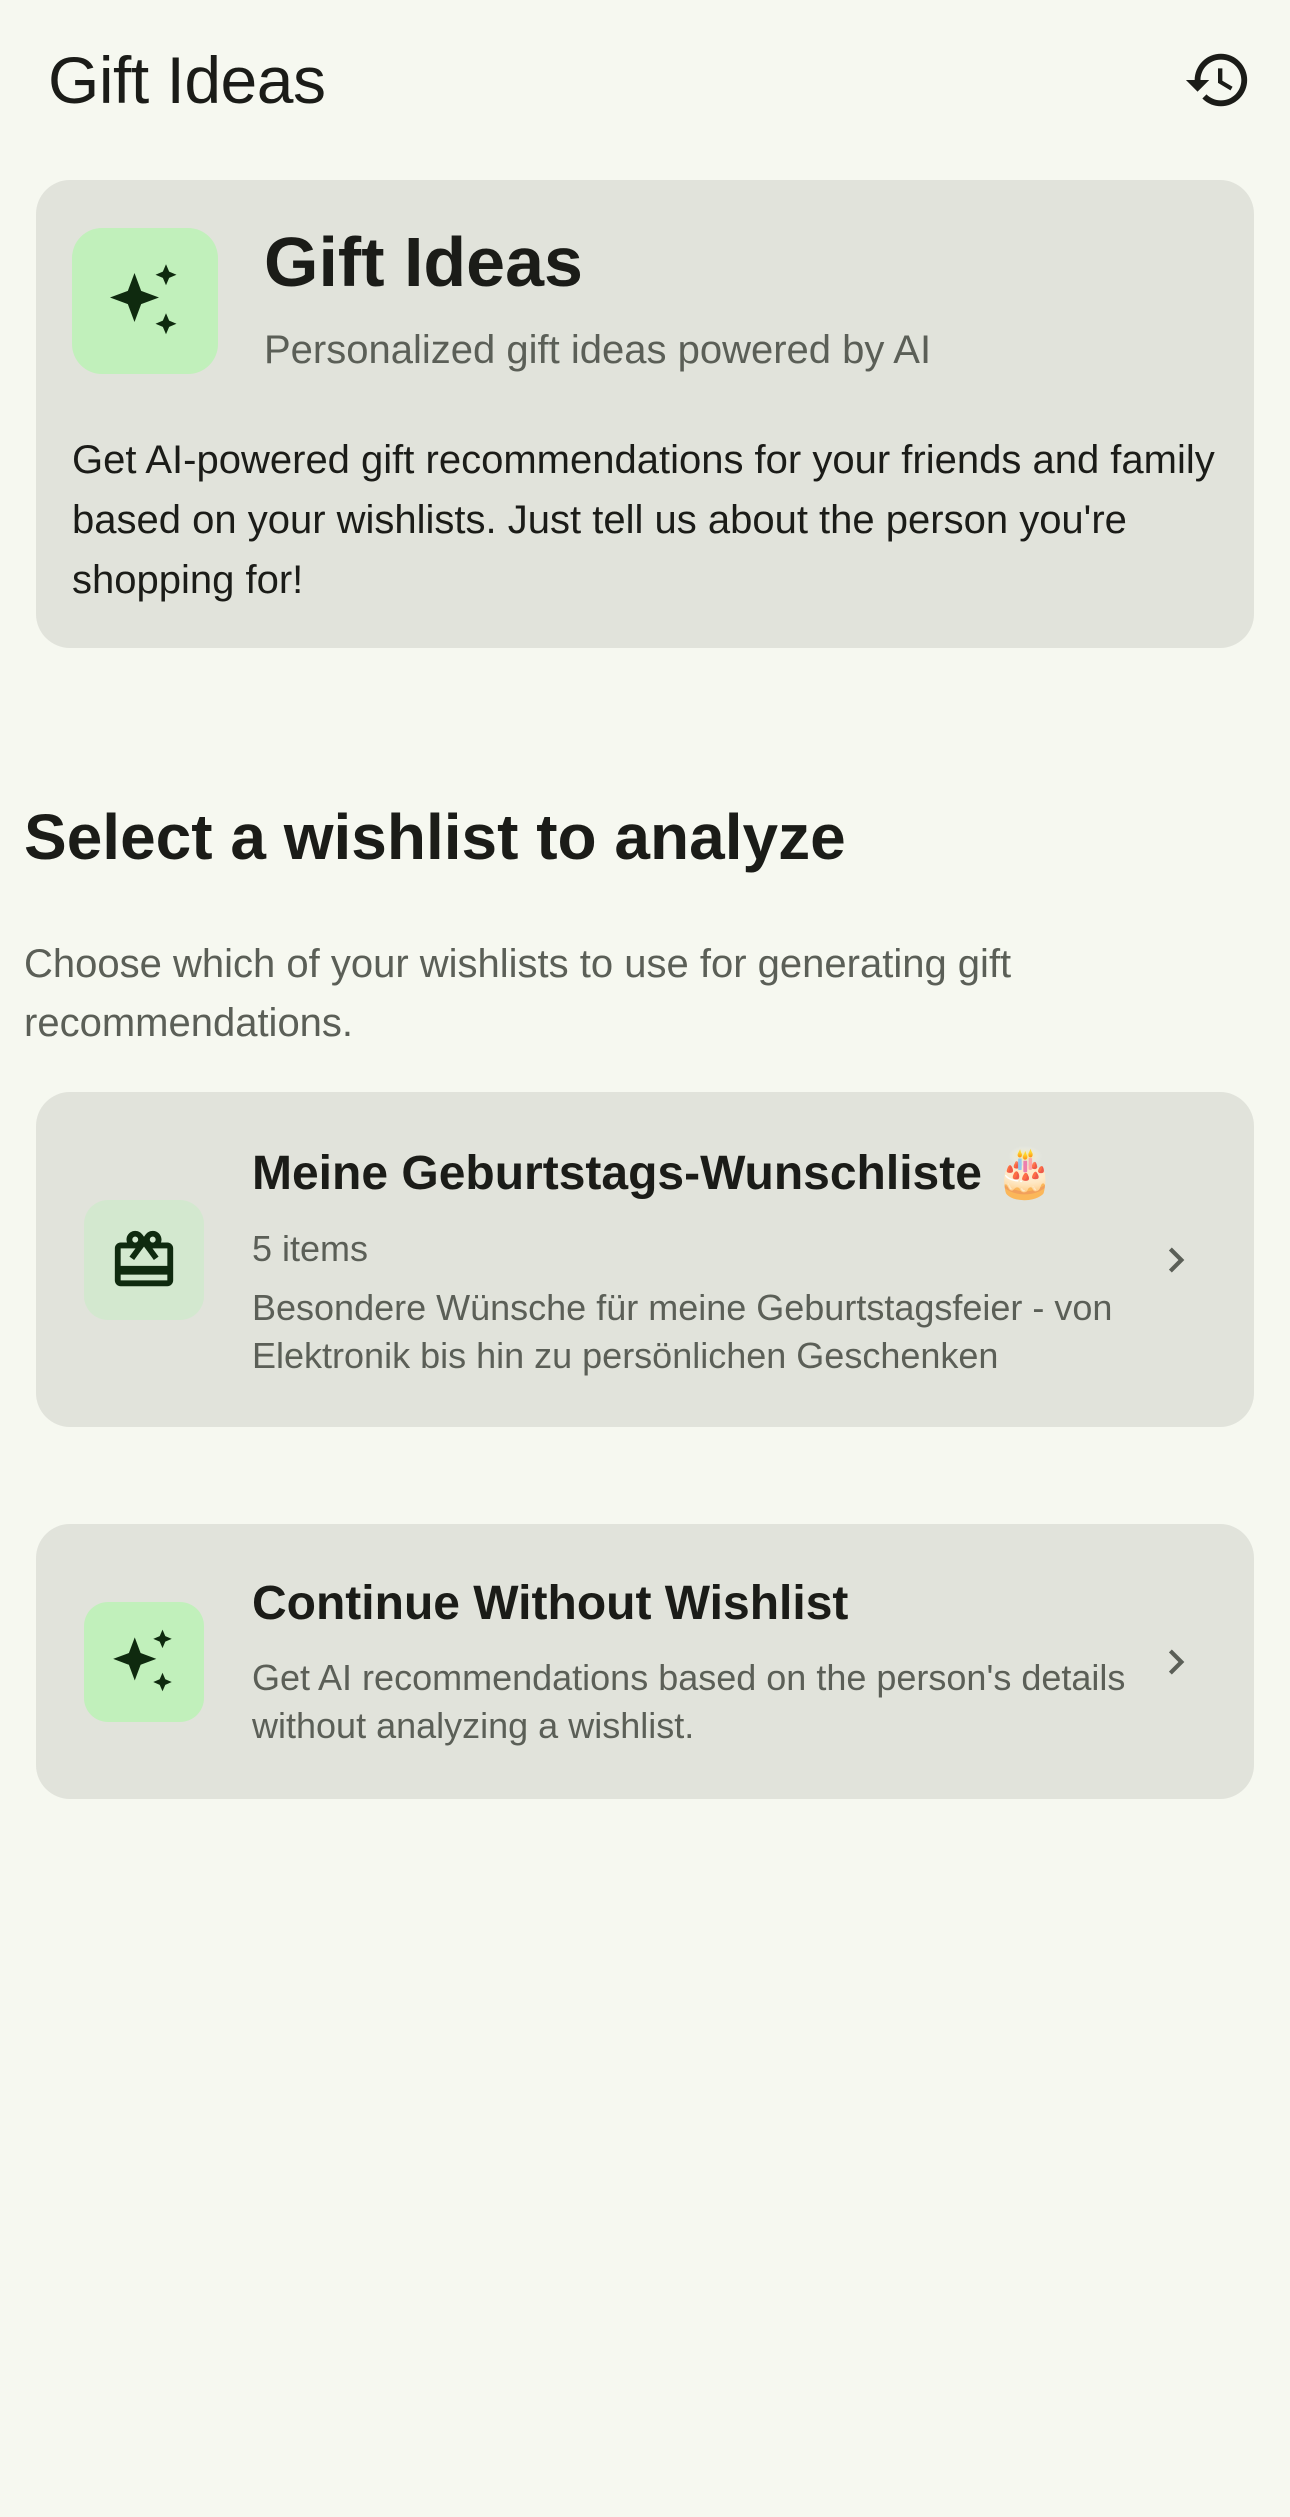 Image resolution: width=1290 pixels, height=2517 pixels. What do you see at coordinates (187, 80) in the screenshot?
I see `app-bar-title: Gift Ideas` at bounding box center [187, 80].